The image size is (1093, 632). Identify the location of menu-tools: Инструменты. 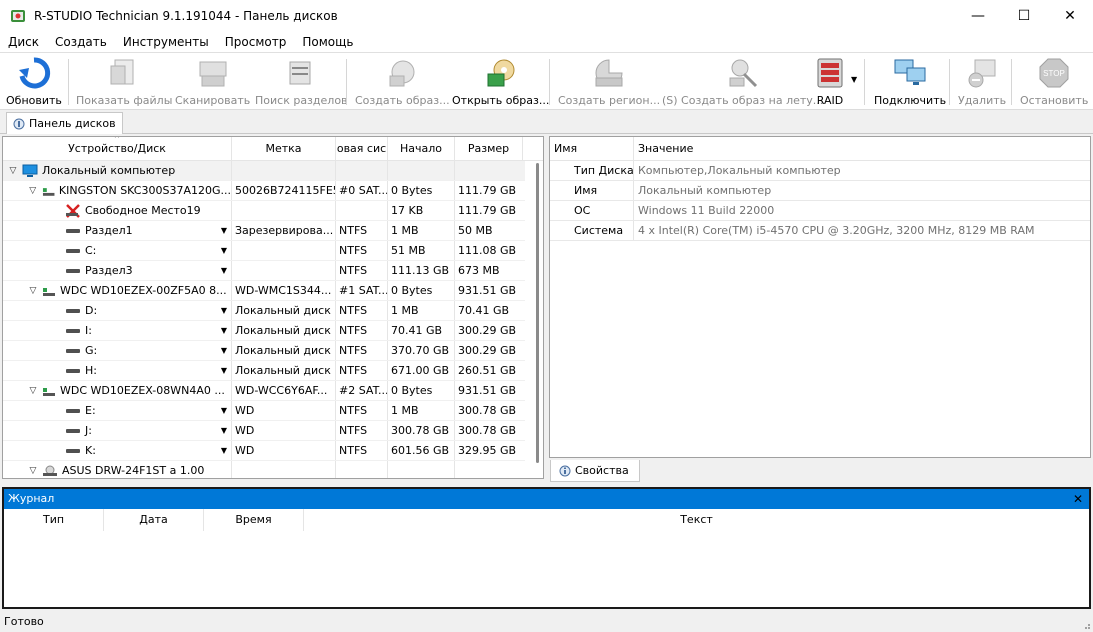
(166, 42).